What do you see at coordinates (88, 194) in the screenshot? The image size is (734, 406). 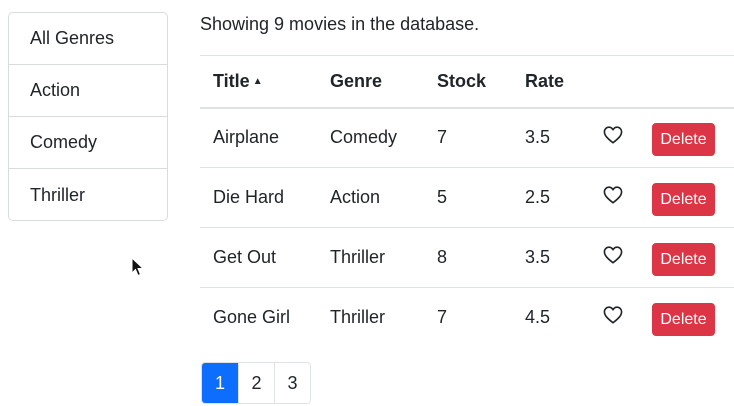 I see `genre-item-thriller: Thriller` at bounding box center [88, 194].